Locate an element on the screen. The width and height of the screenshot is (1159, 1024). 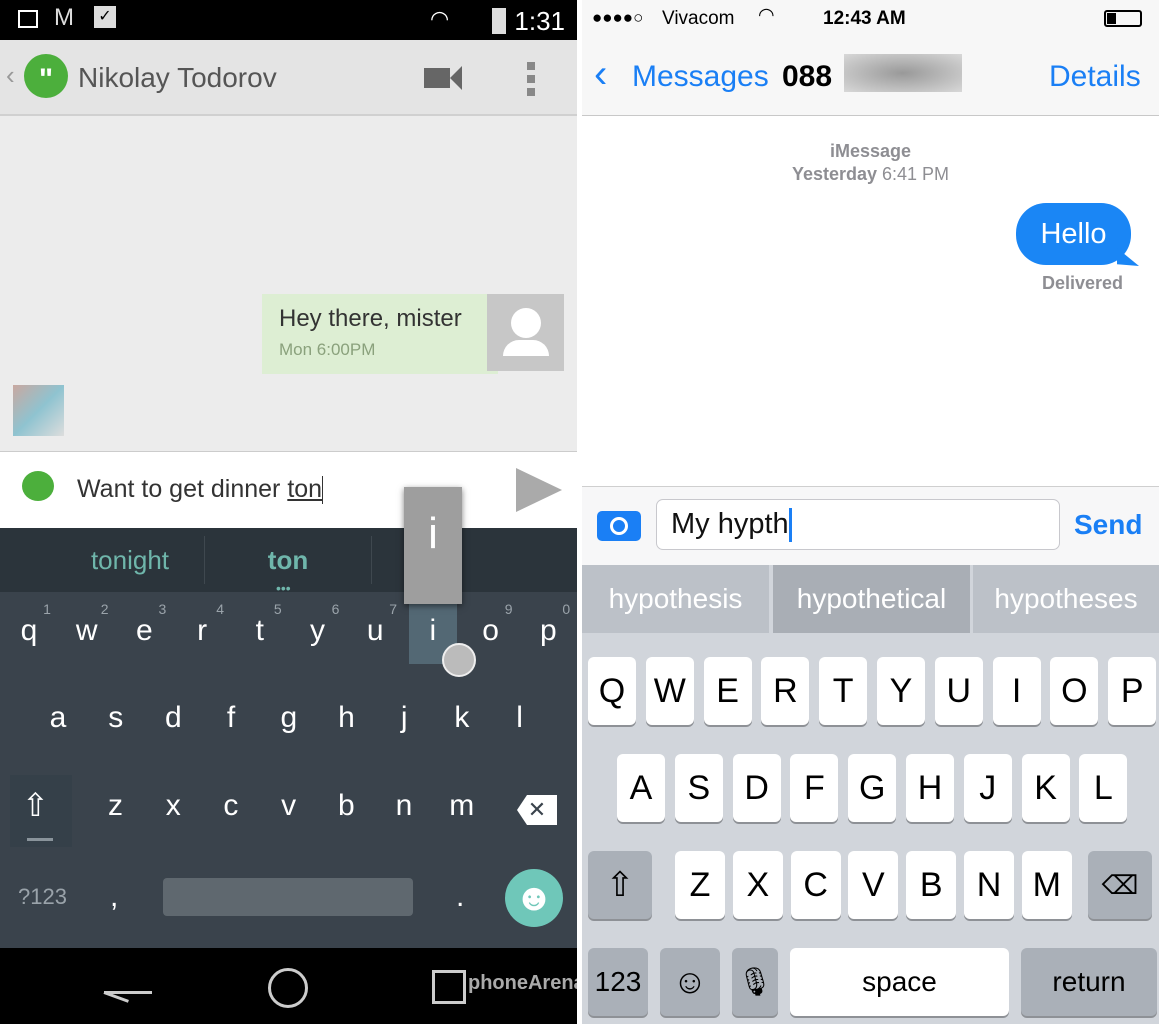
key-d: d is located at coordinates (173, 718).